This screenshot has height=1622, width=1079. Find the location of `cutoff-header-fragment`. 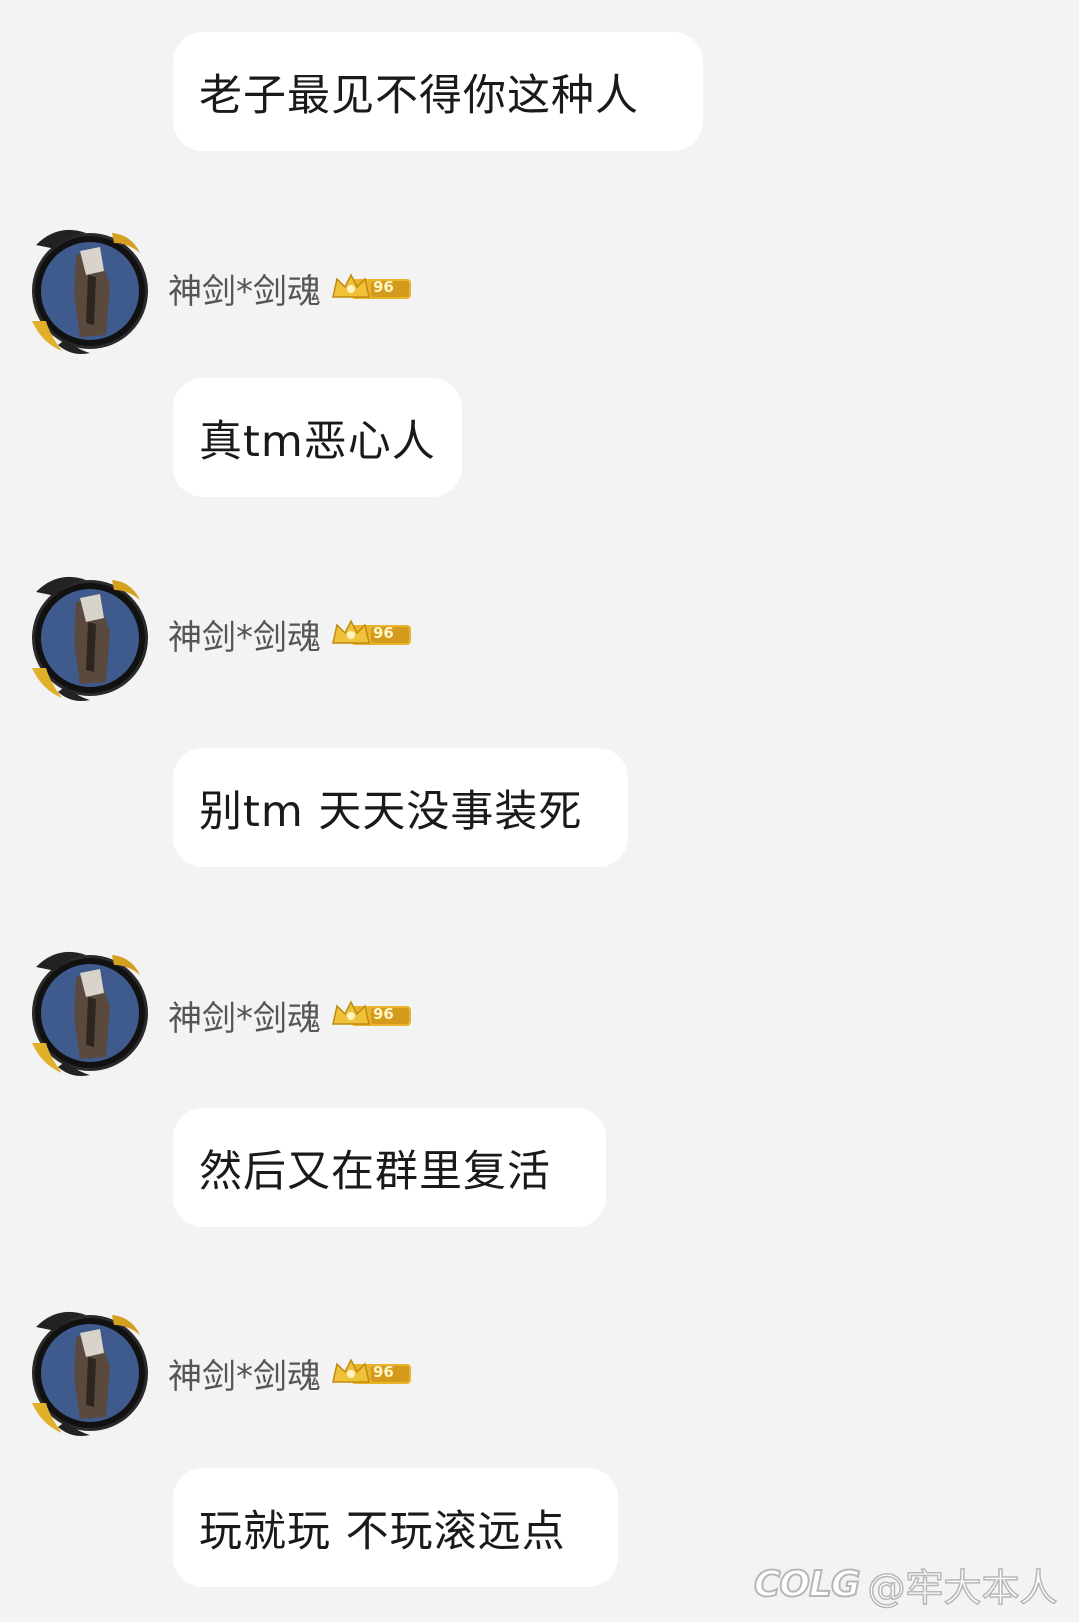

cutoff-header-fragment is located at coordinates (87, 2).